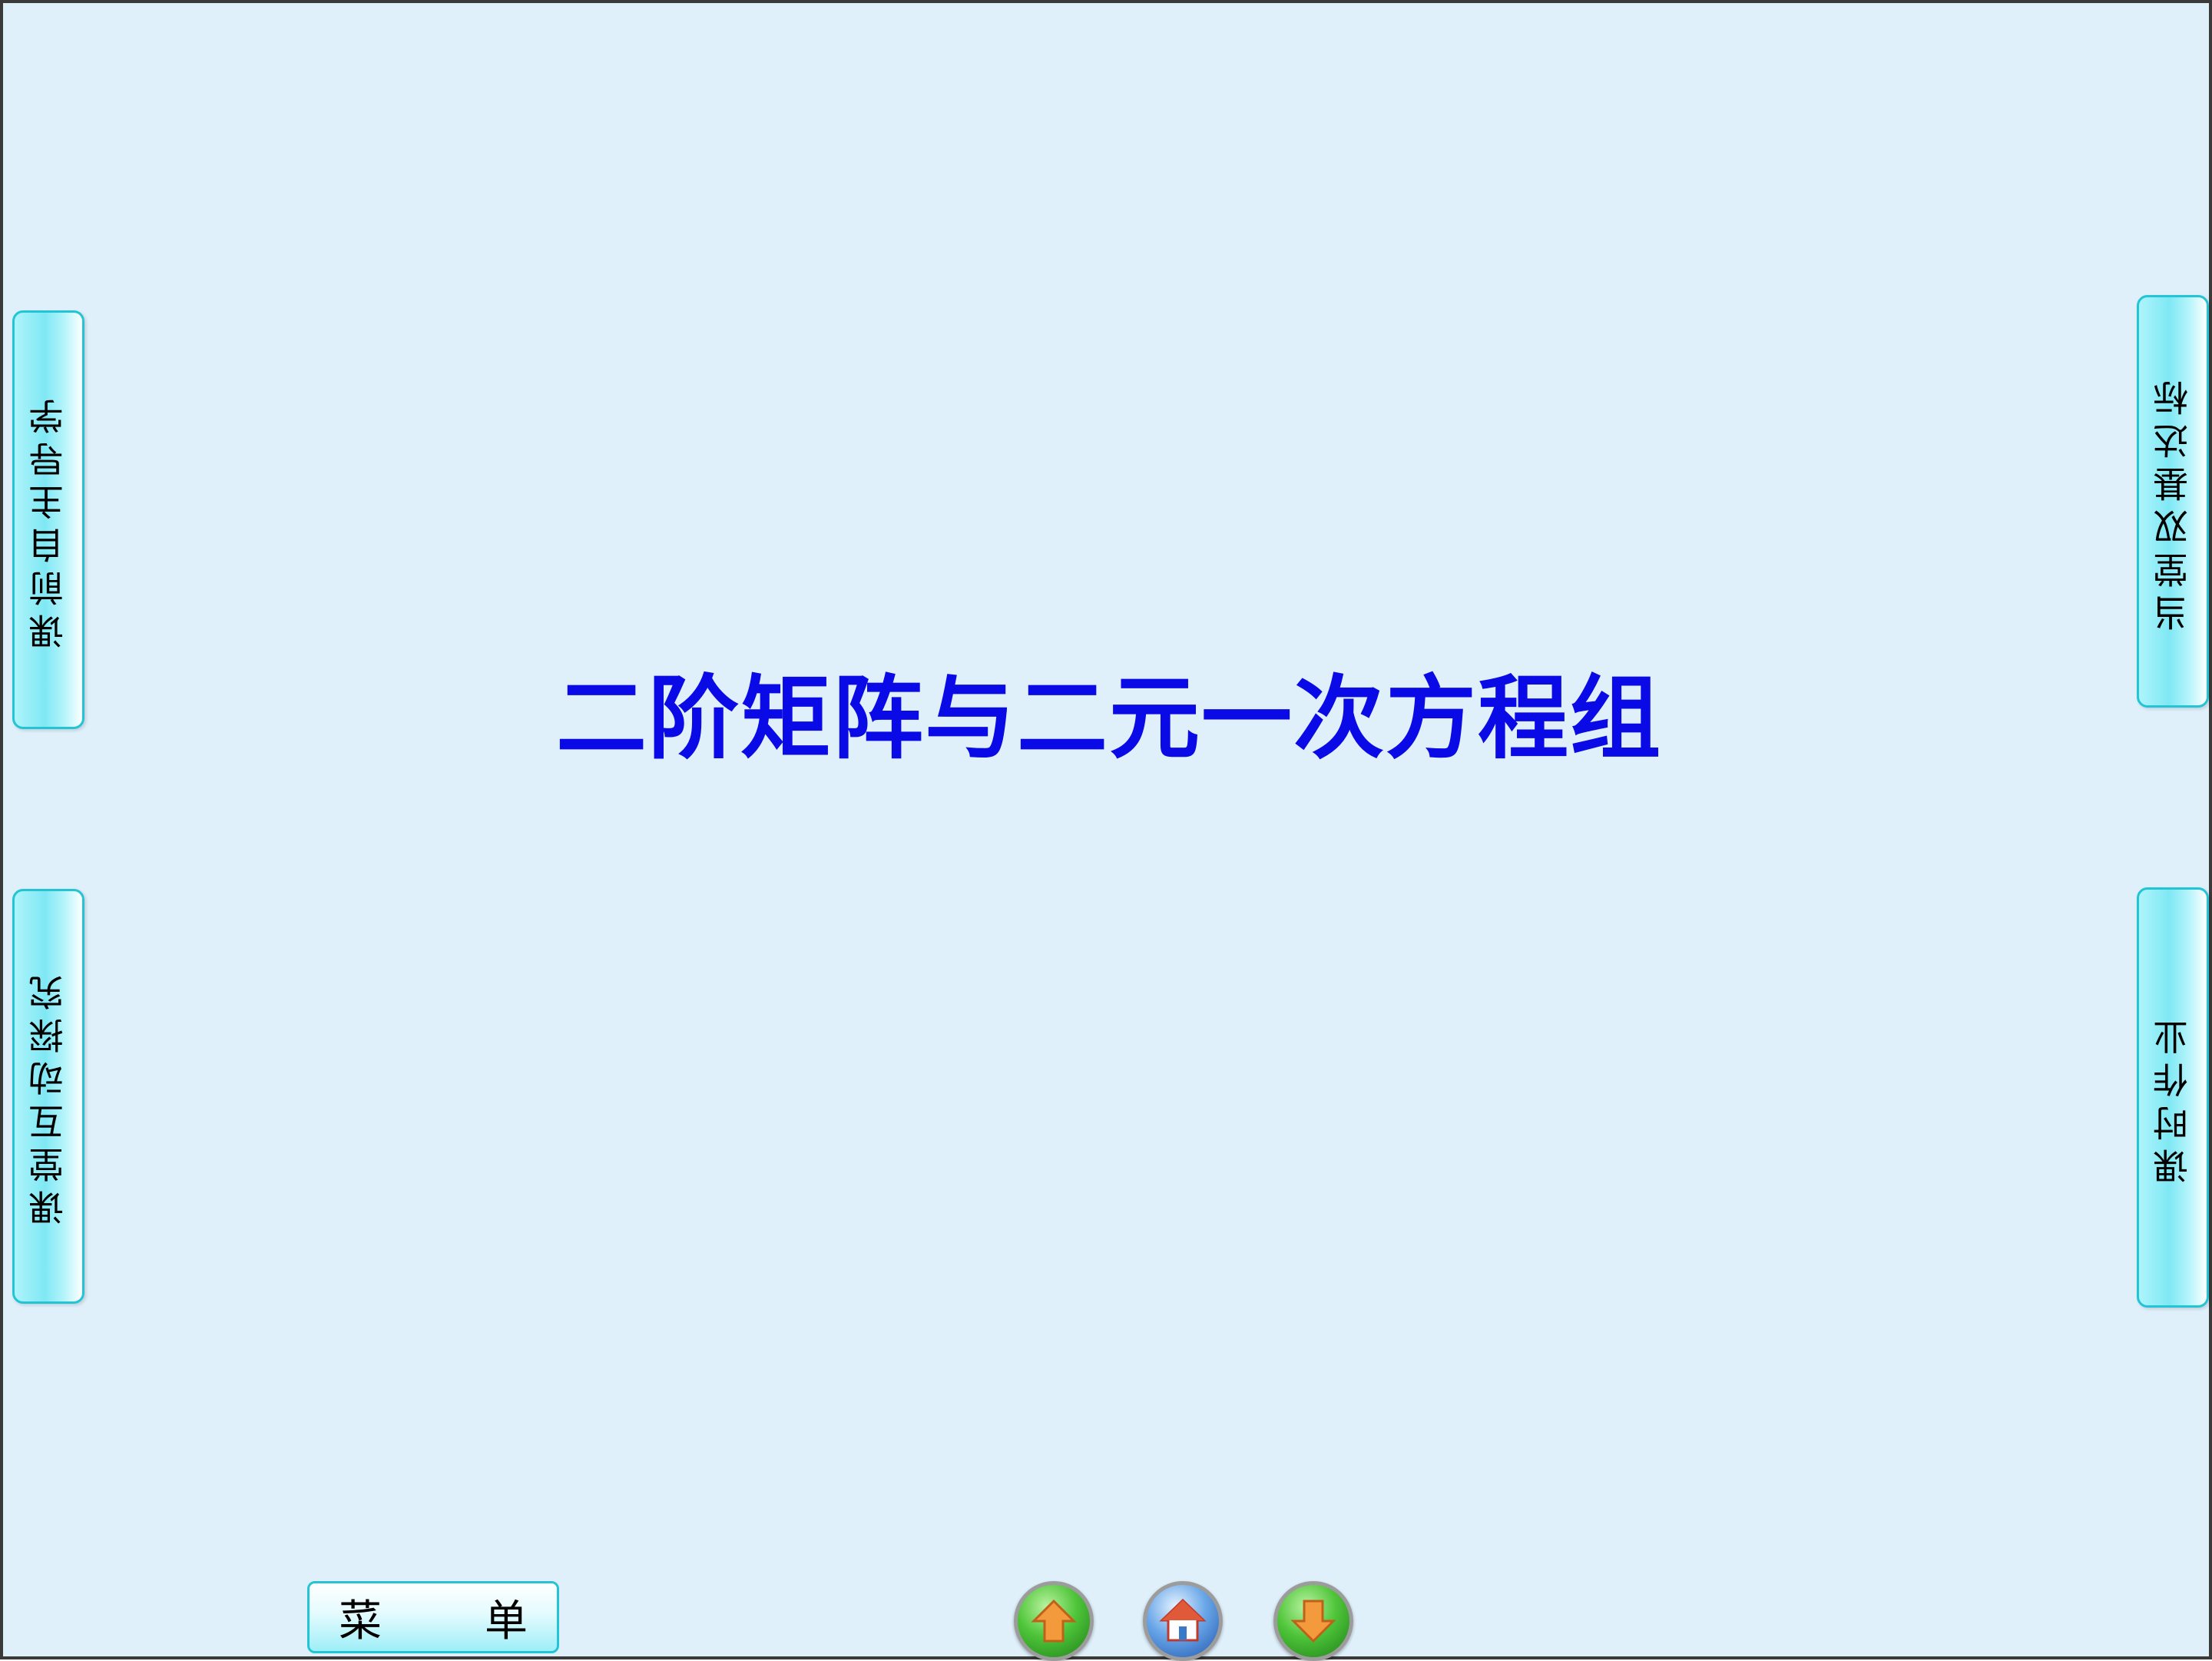  I want to click on tab-in-class-interaction: 课堂互动探究, so click(48, 1096).